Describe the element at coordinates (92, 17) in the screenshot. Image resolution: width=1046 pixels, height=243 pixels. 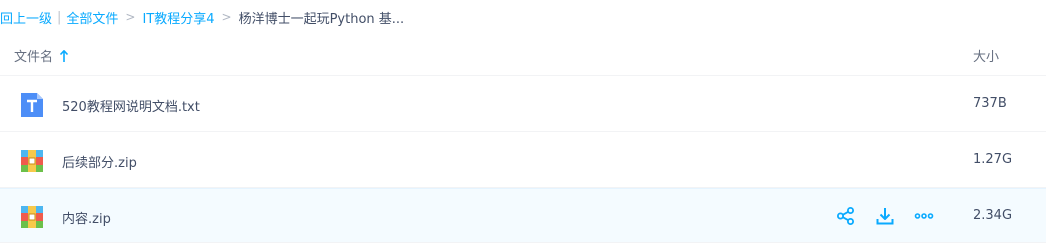
I see `breadcrumb-all-files: 全部文件` at that location.